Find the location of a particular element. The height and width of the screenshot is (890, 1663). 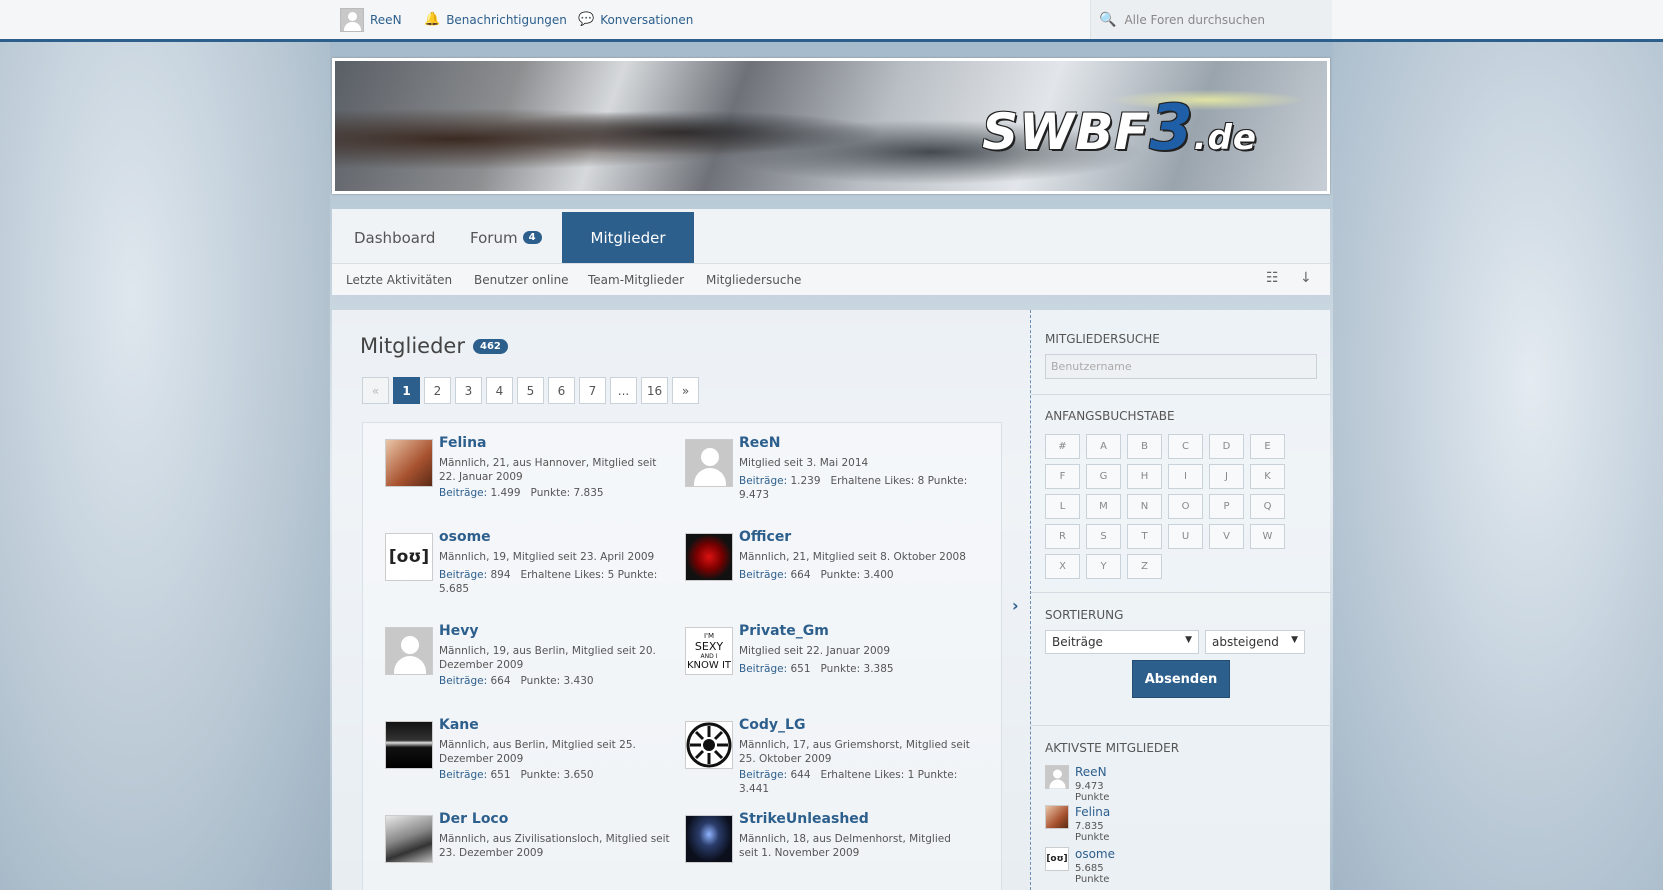

sitemap-icon: ☷ is located at coordinates (1272, 278).